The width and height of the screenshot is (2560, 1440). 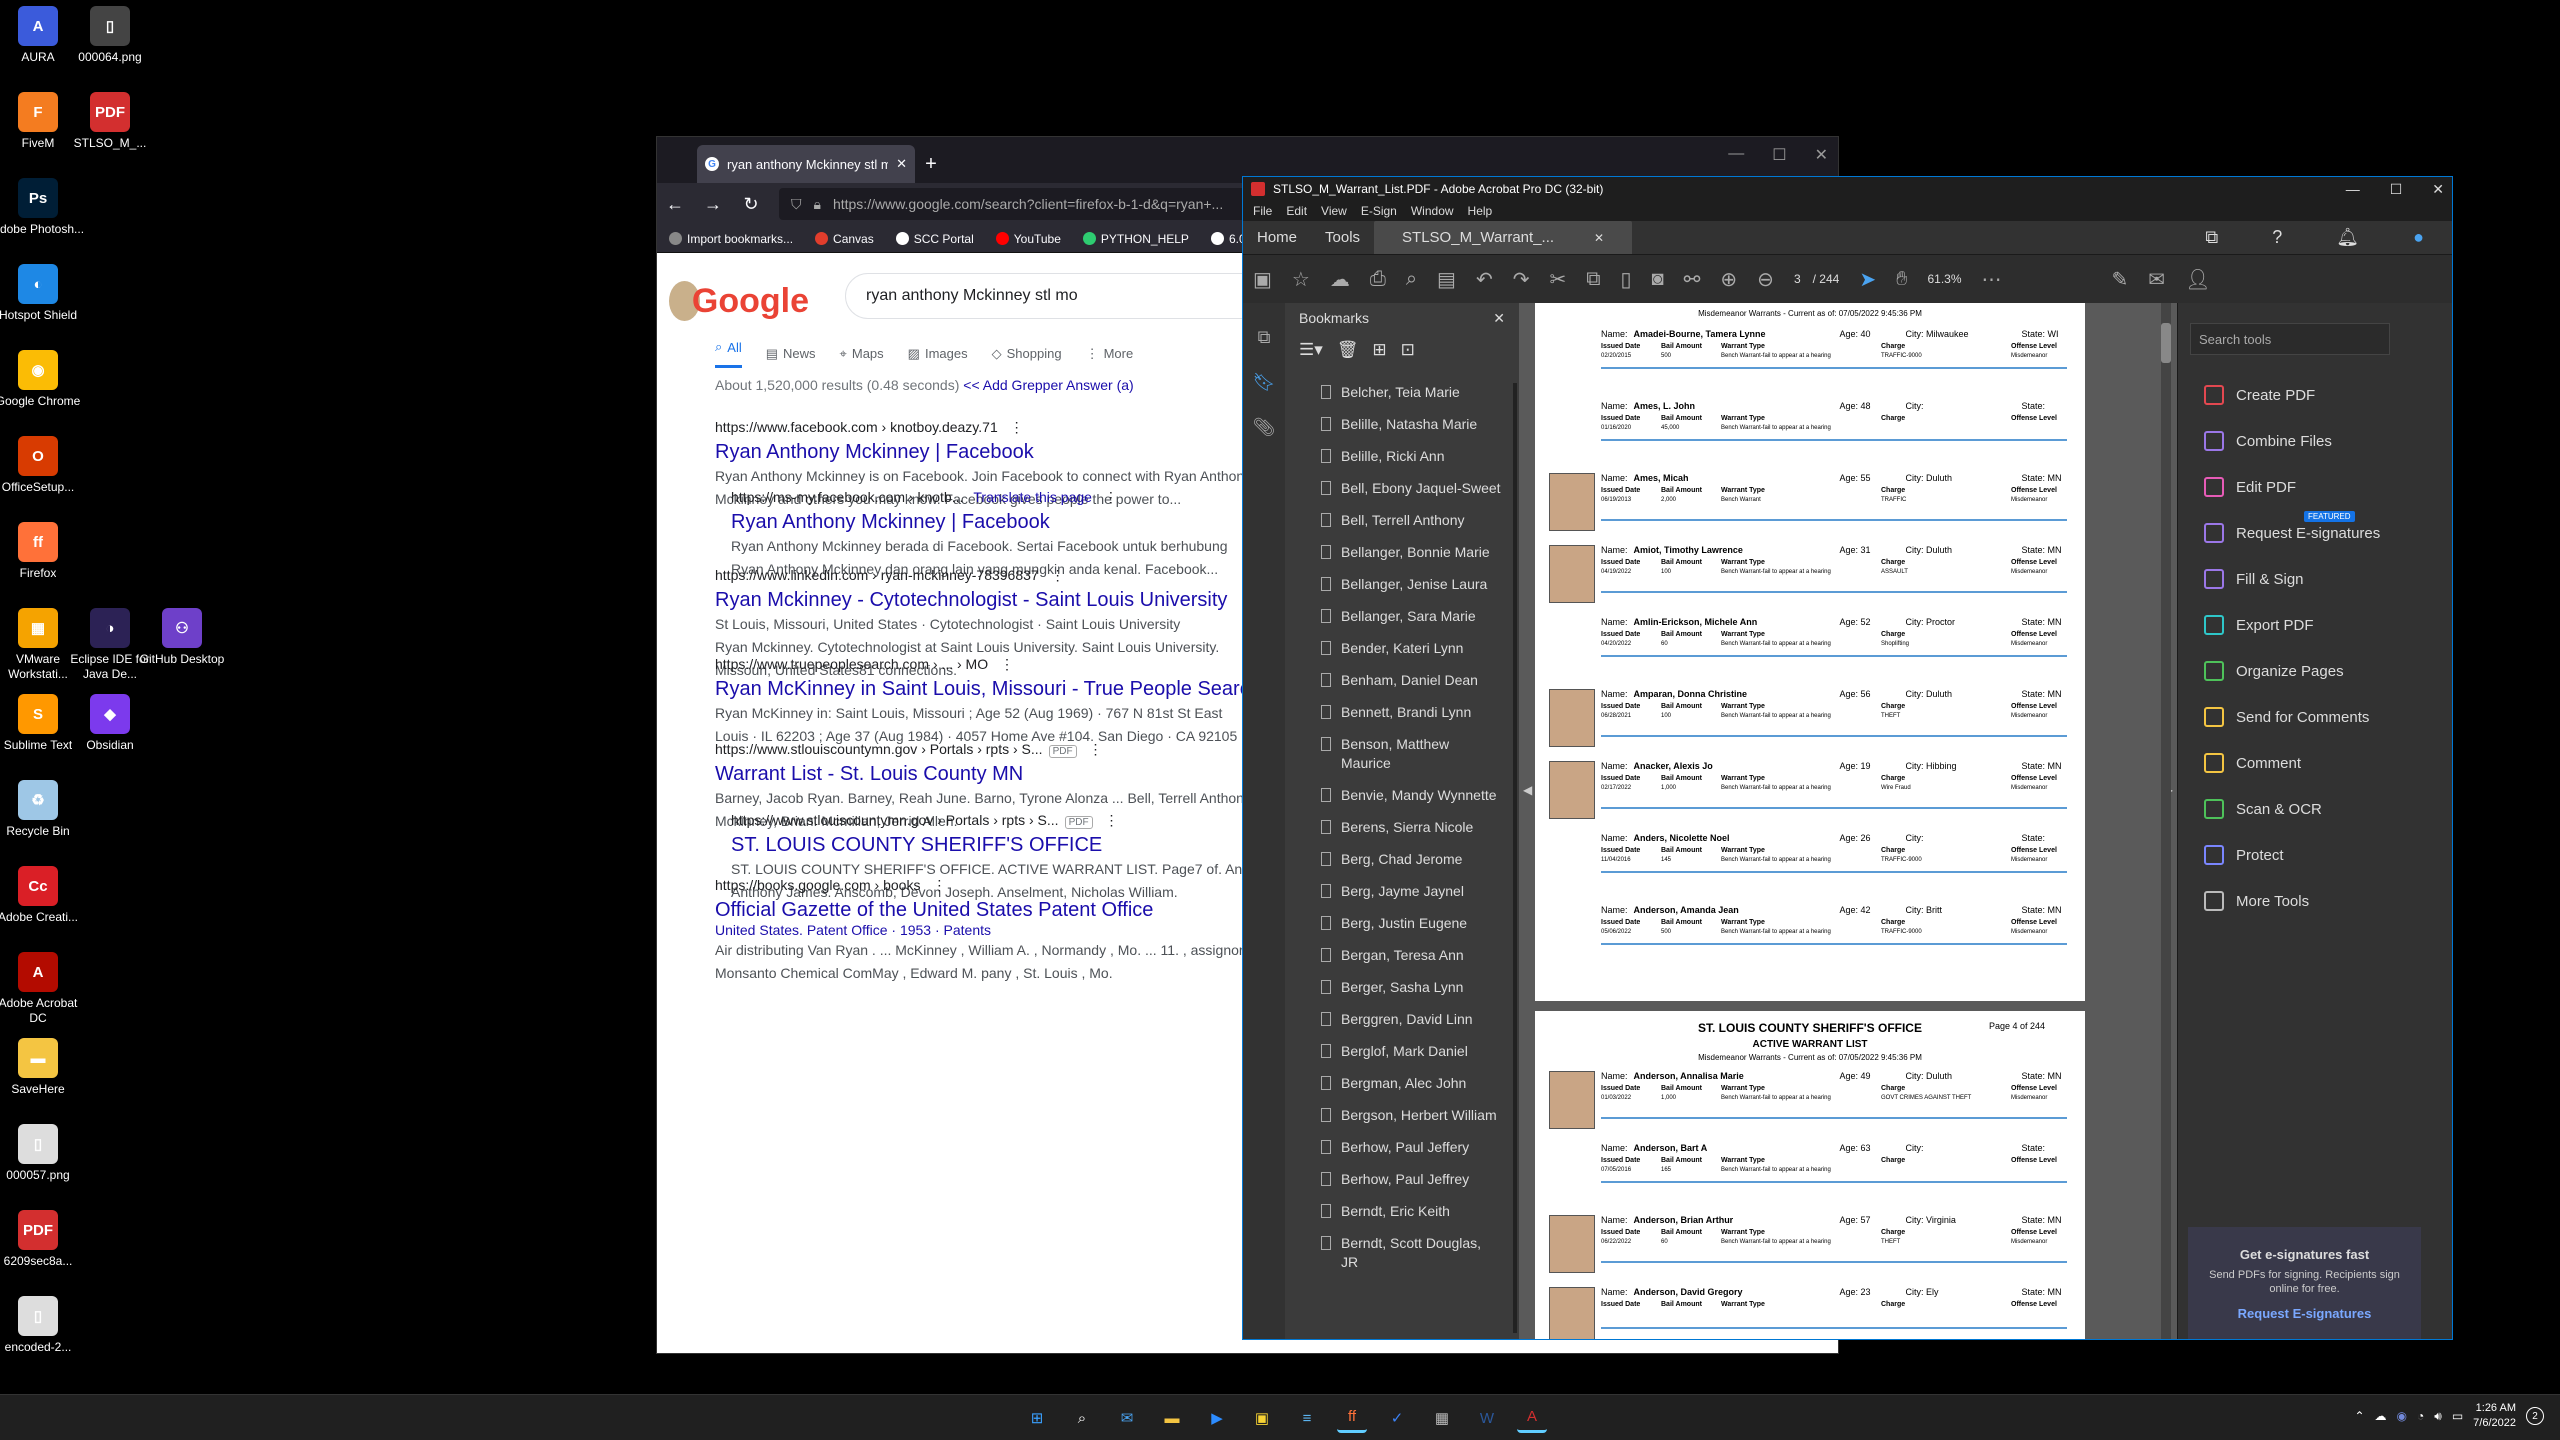 What do you see at coordinates (1692, 279) in the screenshot?
I see `binoculars-icon: ⚯` at bounding box center [1692, 279].